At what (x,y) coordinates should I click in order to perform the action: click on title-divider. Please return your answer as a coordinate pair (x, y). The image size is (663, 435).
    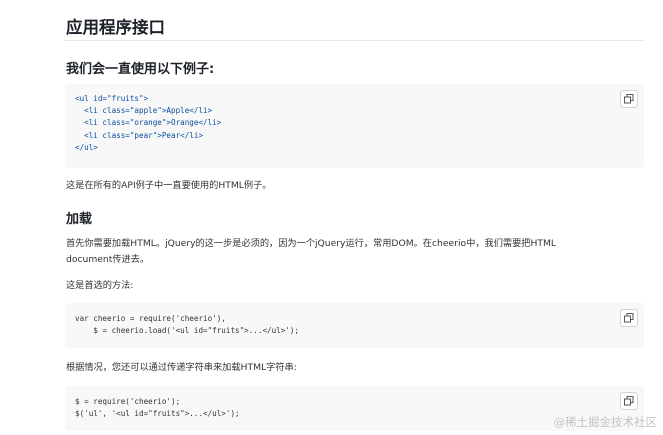
    Looking at the image, I should click on (354, 40).